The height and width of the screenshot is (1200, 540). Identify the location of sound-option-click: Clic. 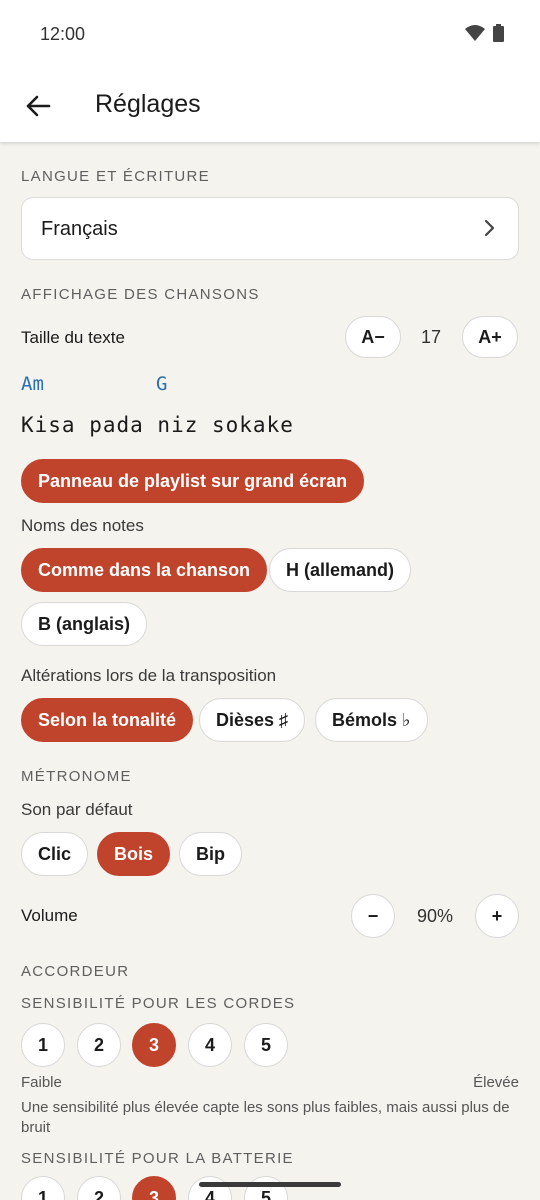
(55, 854).